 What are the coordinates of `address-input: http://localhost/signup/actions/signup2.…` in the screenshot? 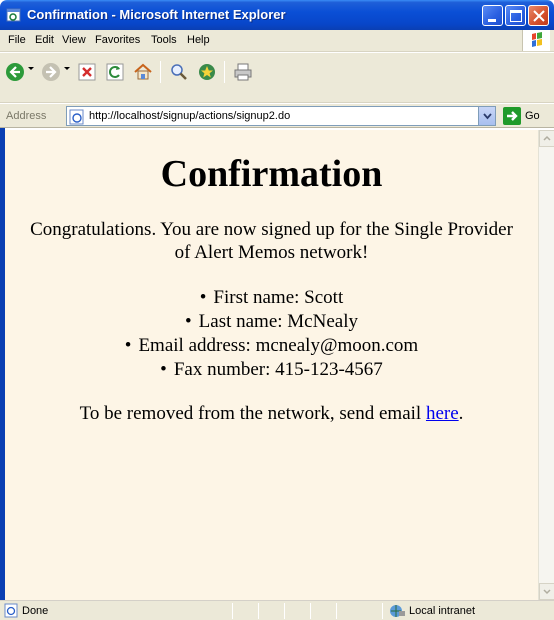 It's located at (281, 116).